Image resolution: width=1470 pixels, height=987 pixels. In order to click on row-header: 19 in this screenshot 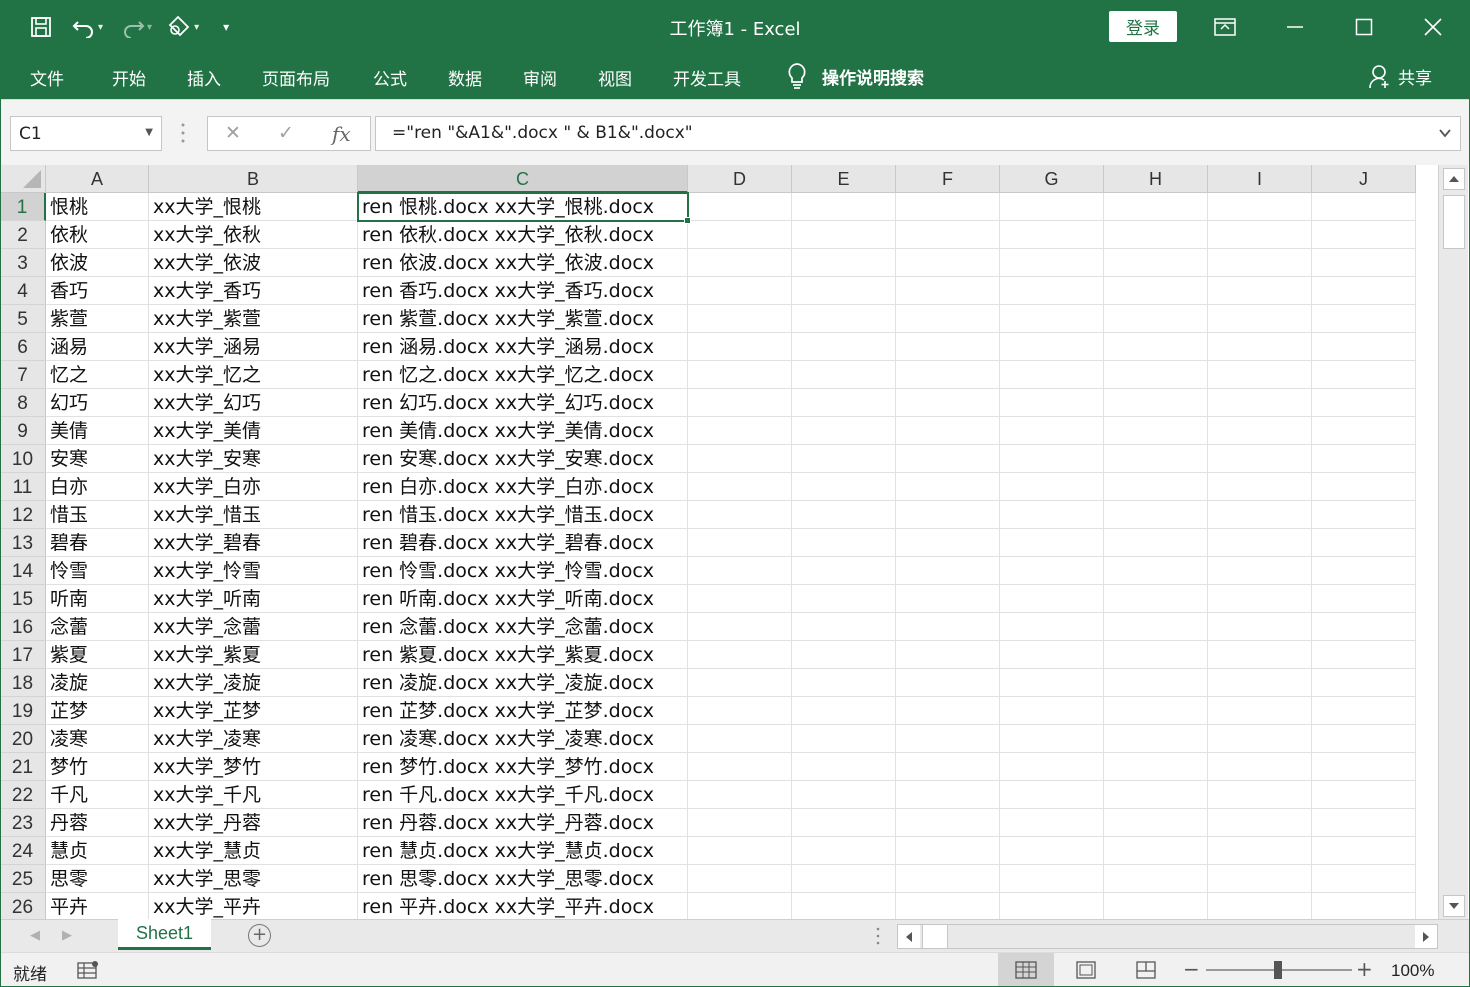, I will do `click(23, 711)`.